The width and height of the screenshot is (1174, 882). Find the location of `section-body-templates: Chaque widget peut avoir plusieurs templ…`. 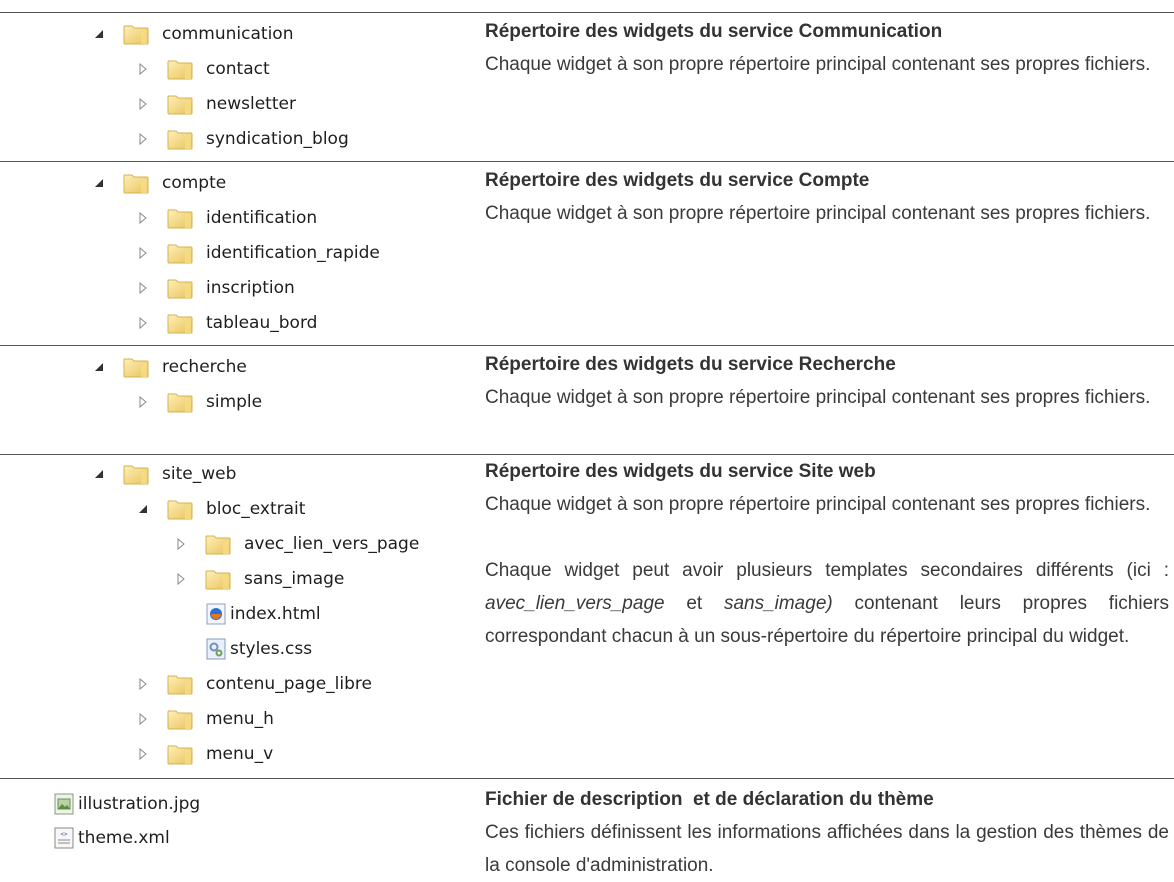

section-body-templates: Chaque widget peut avoir plusieurs templ… is located at coordinates (827, 603).